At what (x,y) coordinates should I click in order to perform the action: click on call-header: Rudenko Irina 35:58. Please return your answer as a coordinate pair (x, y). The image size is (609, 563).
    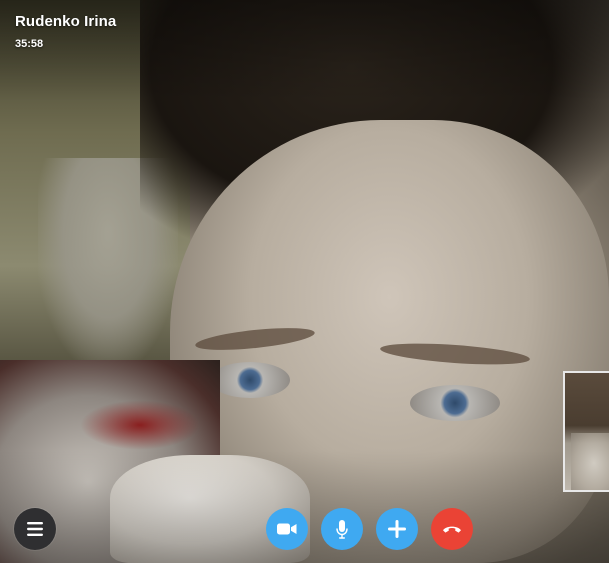
    Looking at the image, I should click on (65, 31).